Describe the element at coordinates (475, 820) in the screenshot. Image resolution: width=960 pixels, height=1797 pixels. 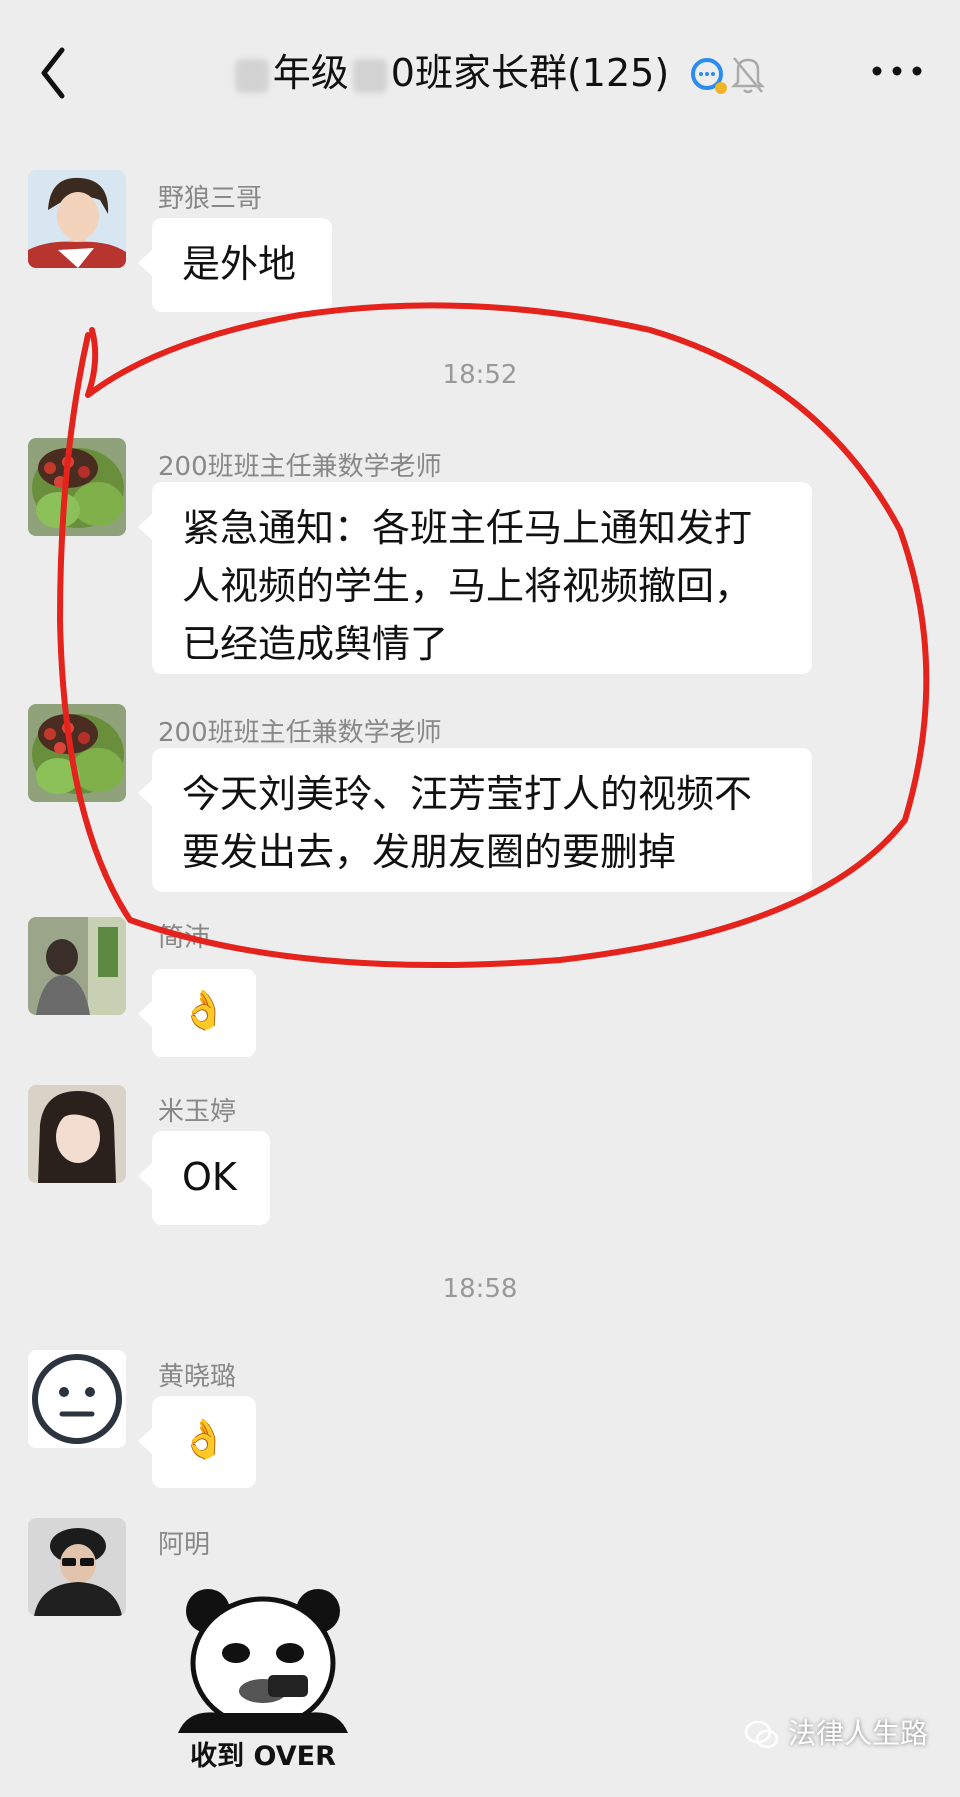
I see `message-bubble: 今天刘美玲、汪芳莹打人的视频不要发出去，发朋友圈的要删掉` at that location.